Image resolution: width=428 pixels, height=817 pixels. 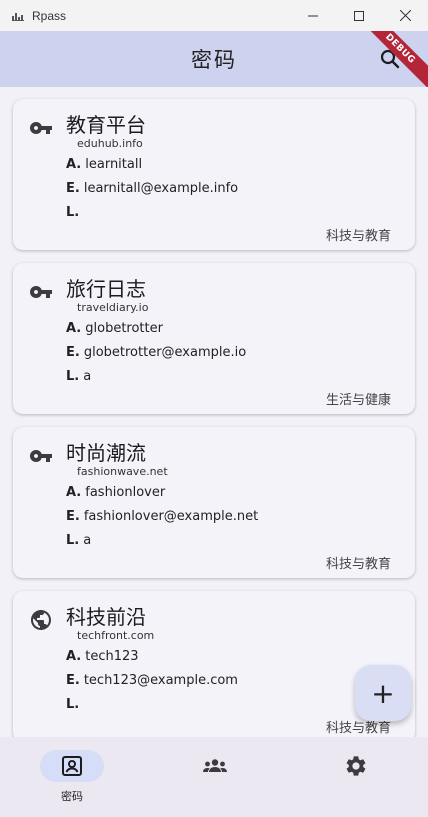 I want to click on entry-account: fashionlover, so click(x=125, y=492).